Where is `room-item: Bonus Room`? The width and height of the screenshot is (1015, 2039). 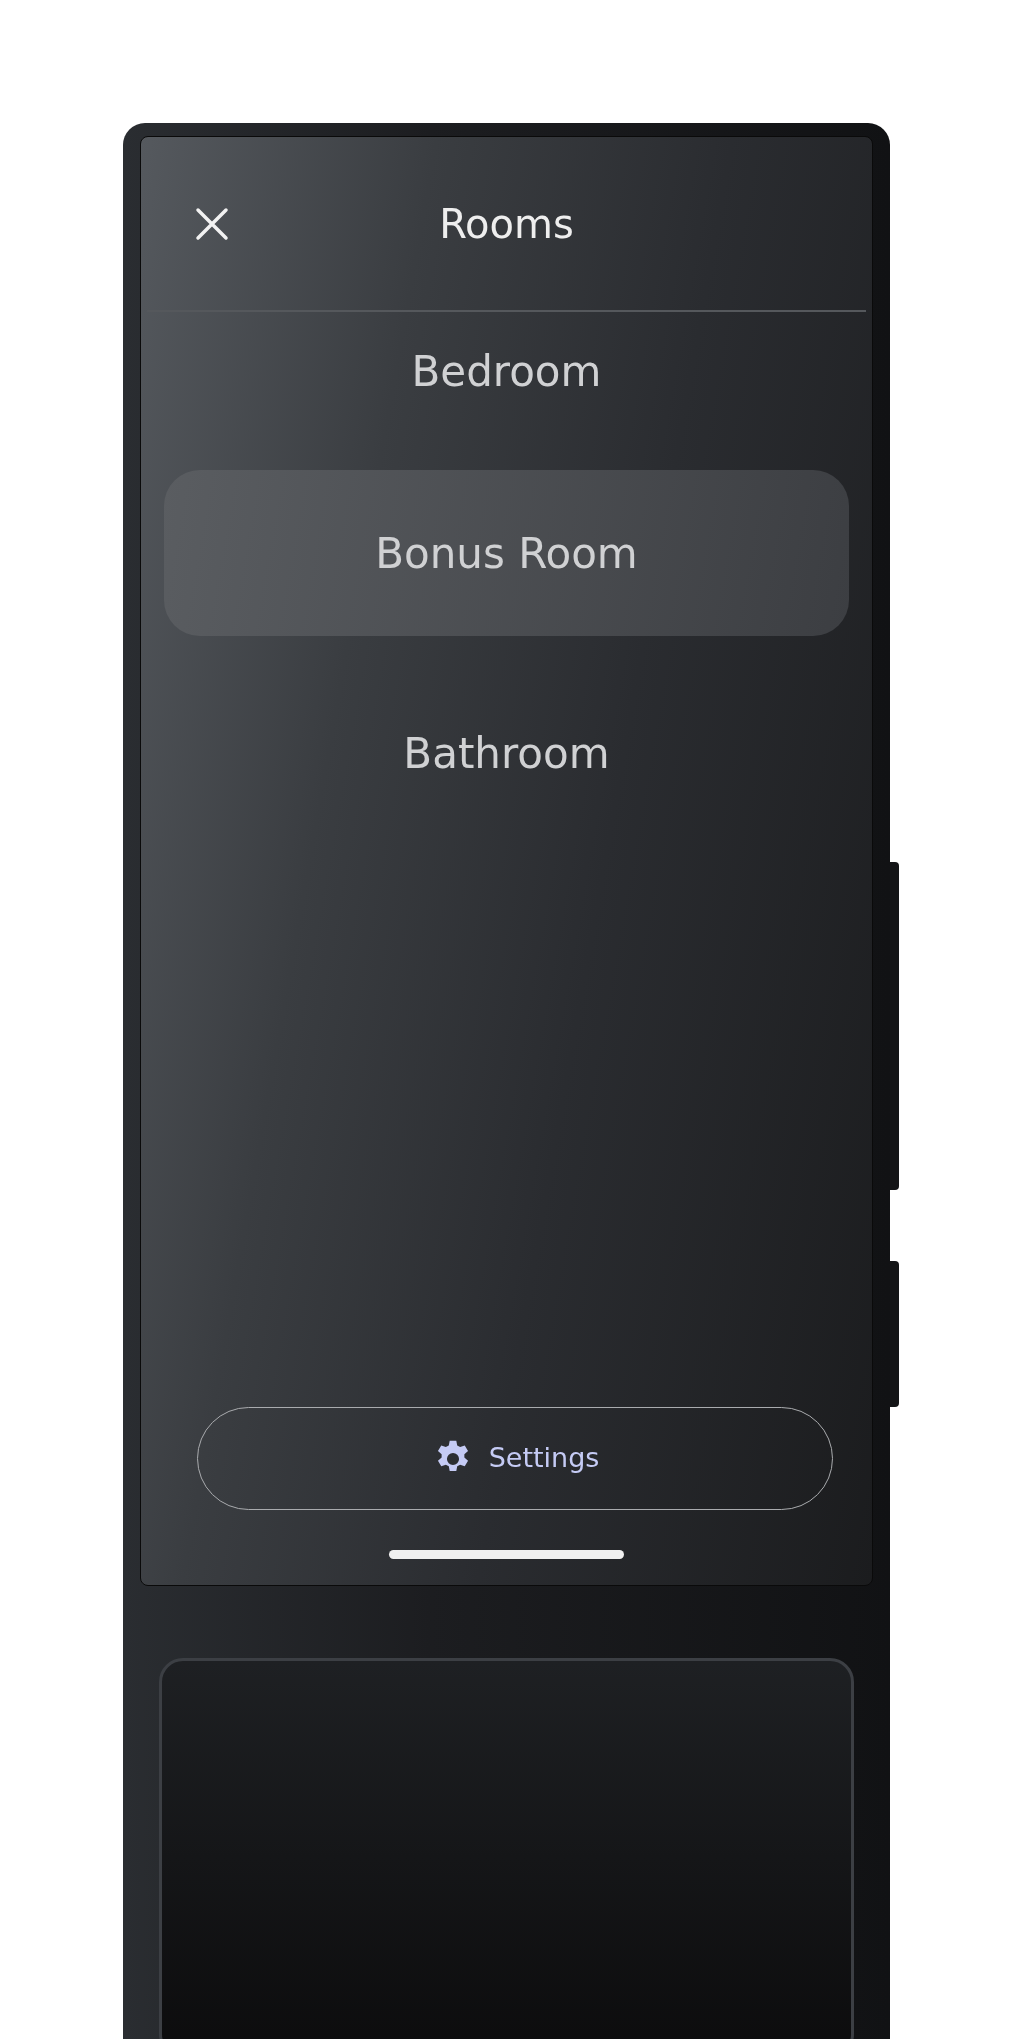 room-item: Bonus Room is located at coordinates (506, 553).